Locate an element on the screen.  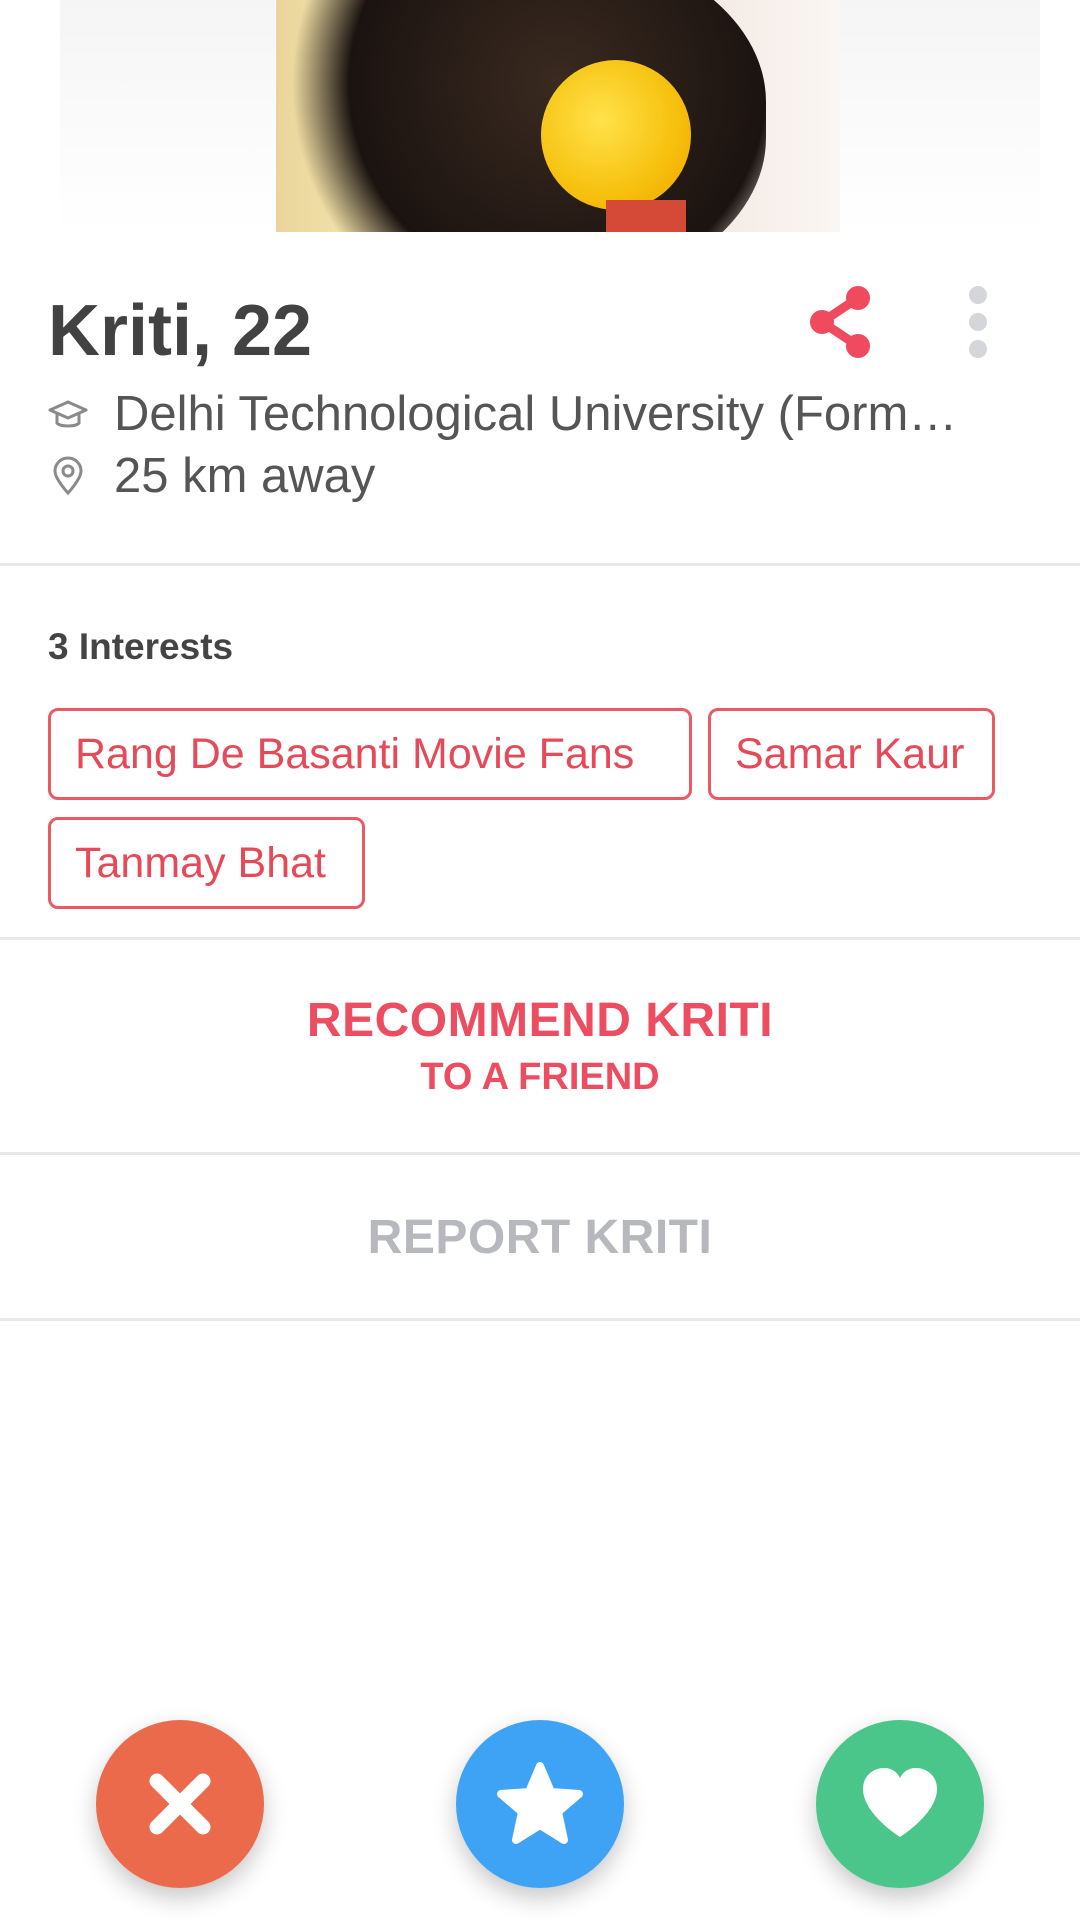
more-vertical-icon is located at coordinates (978, 322).